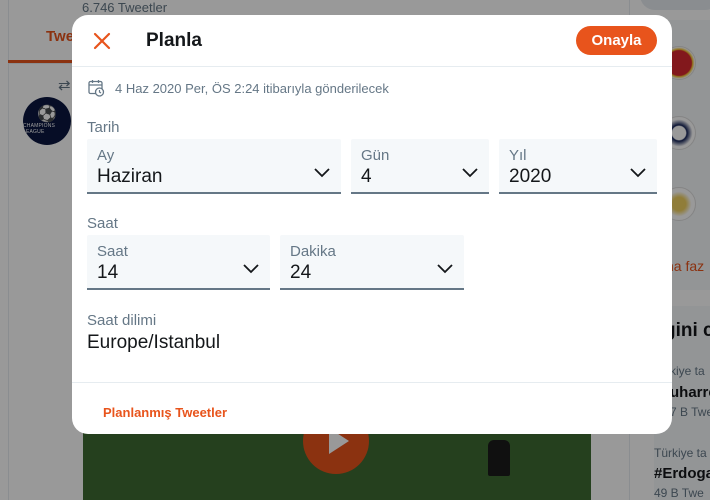 The image size is (710, 500). What do you see at coordinates (96, 88) in the screenshot?
I see `calendar-clock-icon` at bounding box center [96, 88].